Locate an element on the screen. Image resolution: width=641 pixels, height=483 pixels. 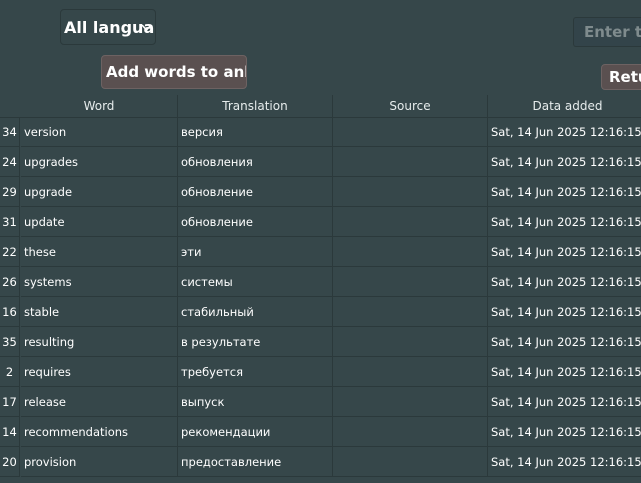
cell-word: upgrades is located at coordinates (99, 162).